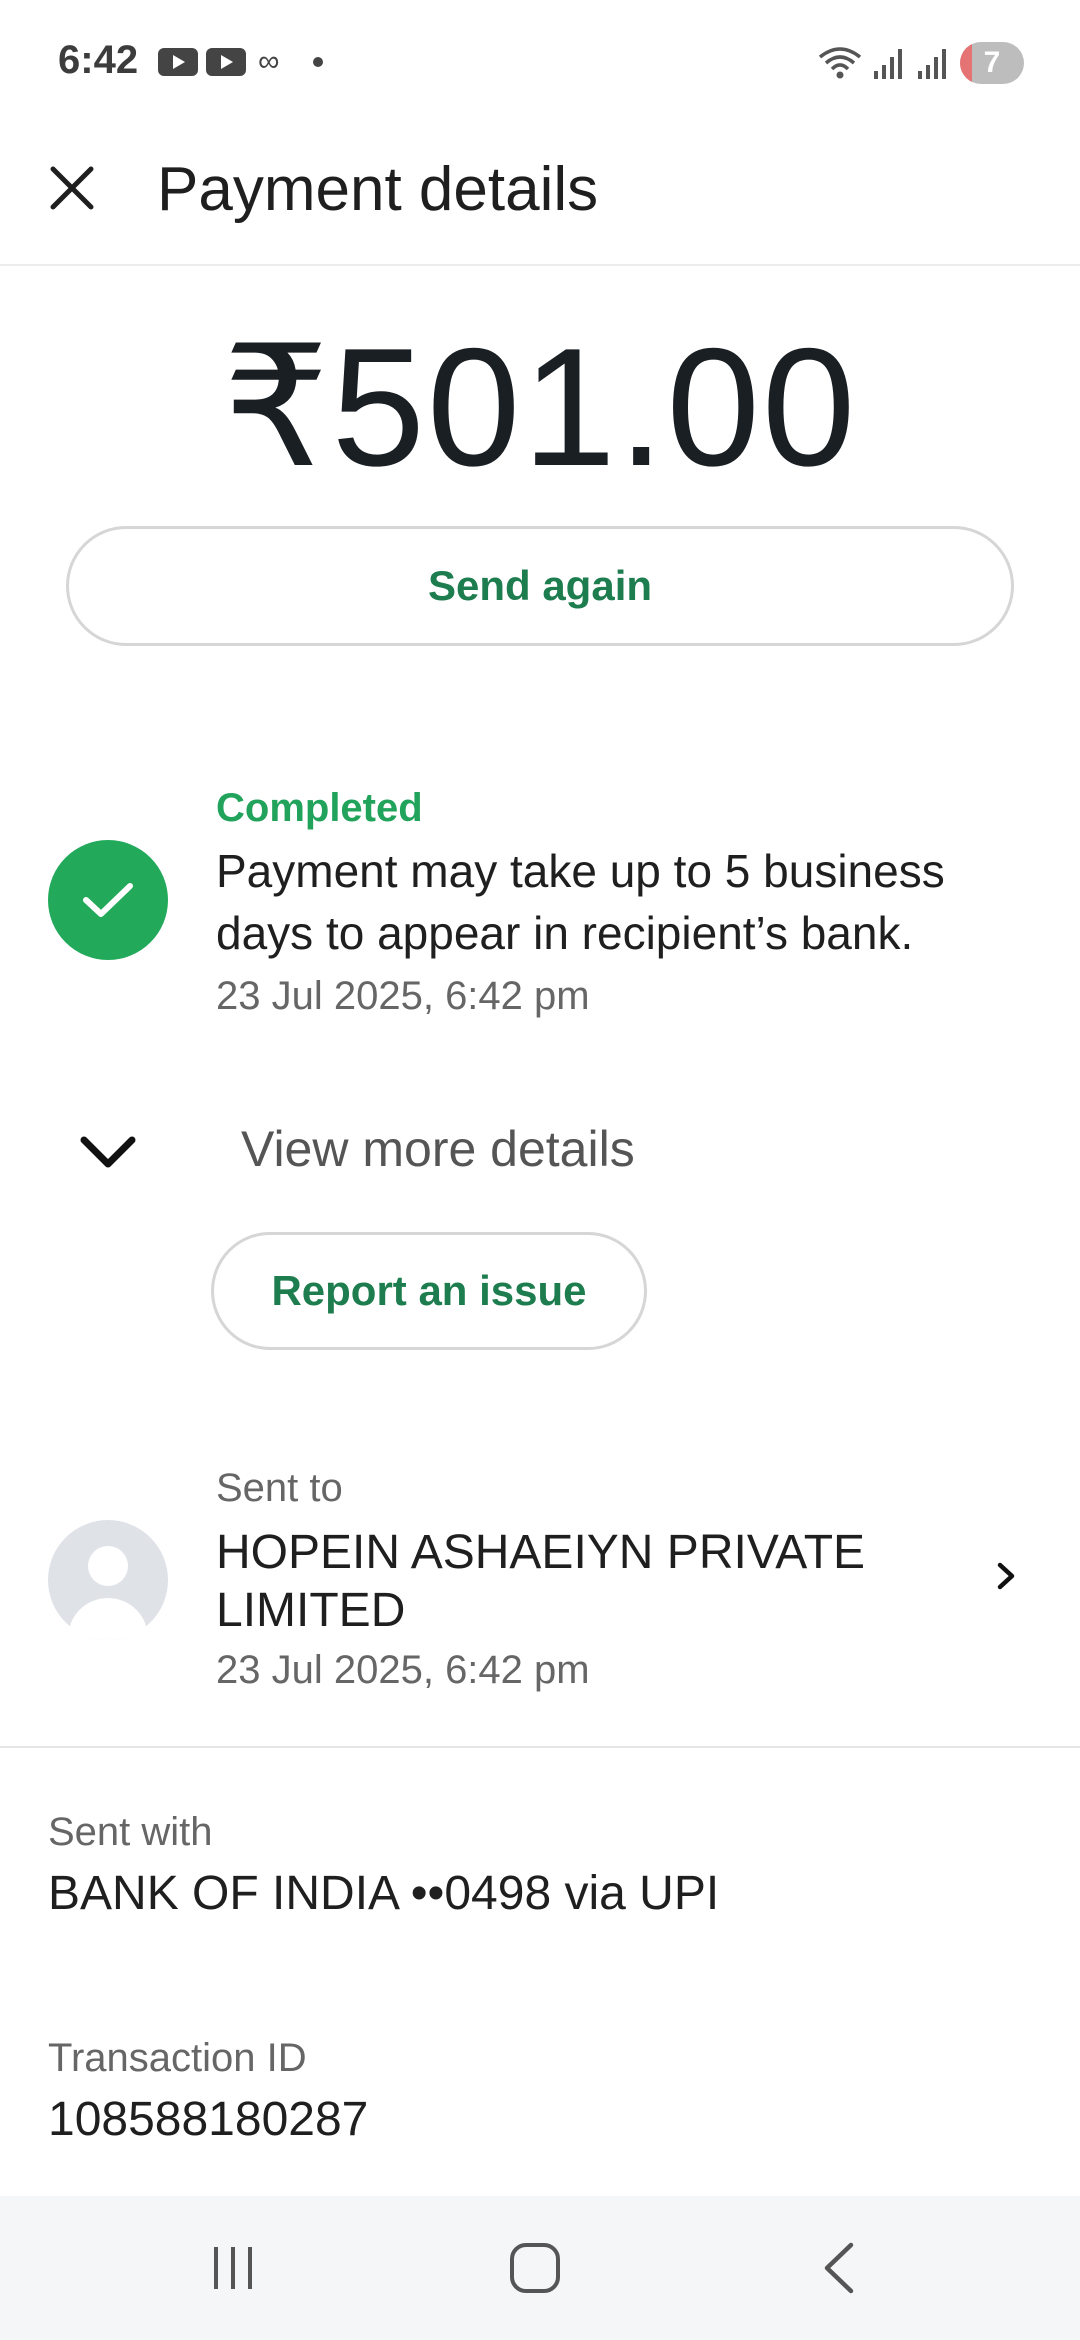  What do you see at coordinates (540, 65) in the screenshot?
I see `status-bar: 6:42 ∞ 7` at bounding box center [540, 65].